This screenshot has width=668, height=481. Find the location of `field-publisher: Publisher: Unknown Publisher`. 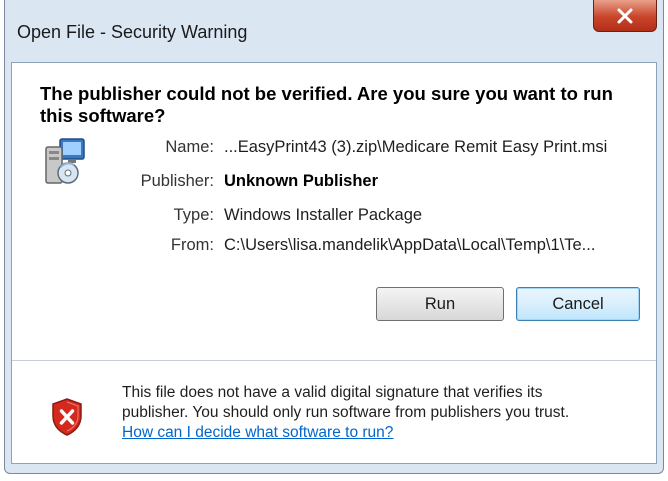

field-publisher: Publisher: Unknown Publisher is located at coordinates (240, 181).